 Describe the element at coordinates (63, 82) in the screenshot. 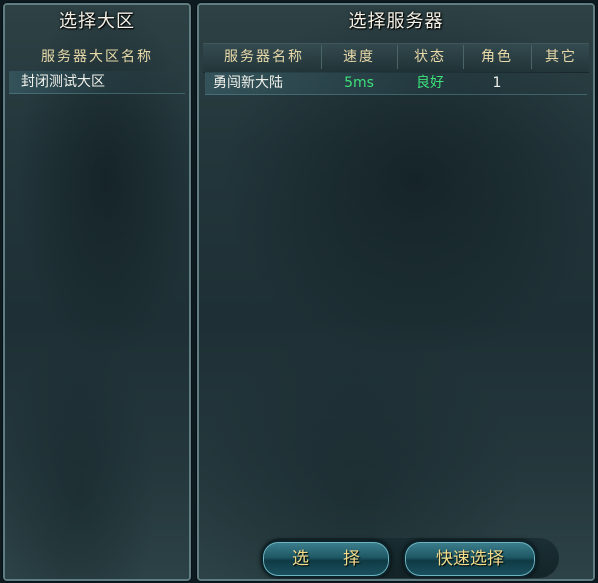

I see `region-name: 封闭测试大区` at that location.